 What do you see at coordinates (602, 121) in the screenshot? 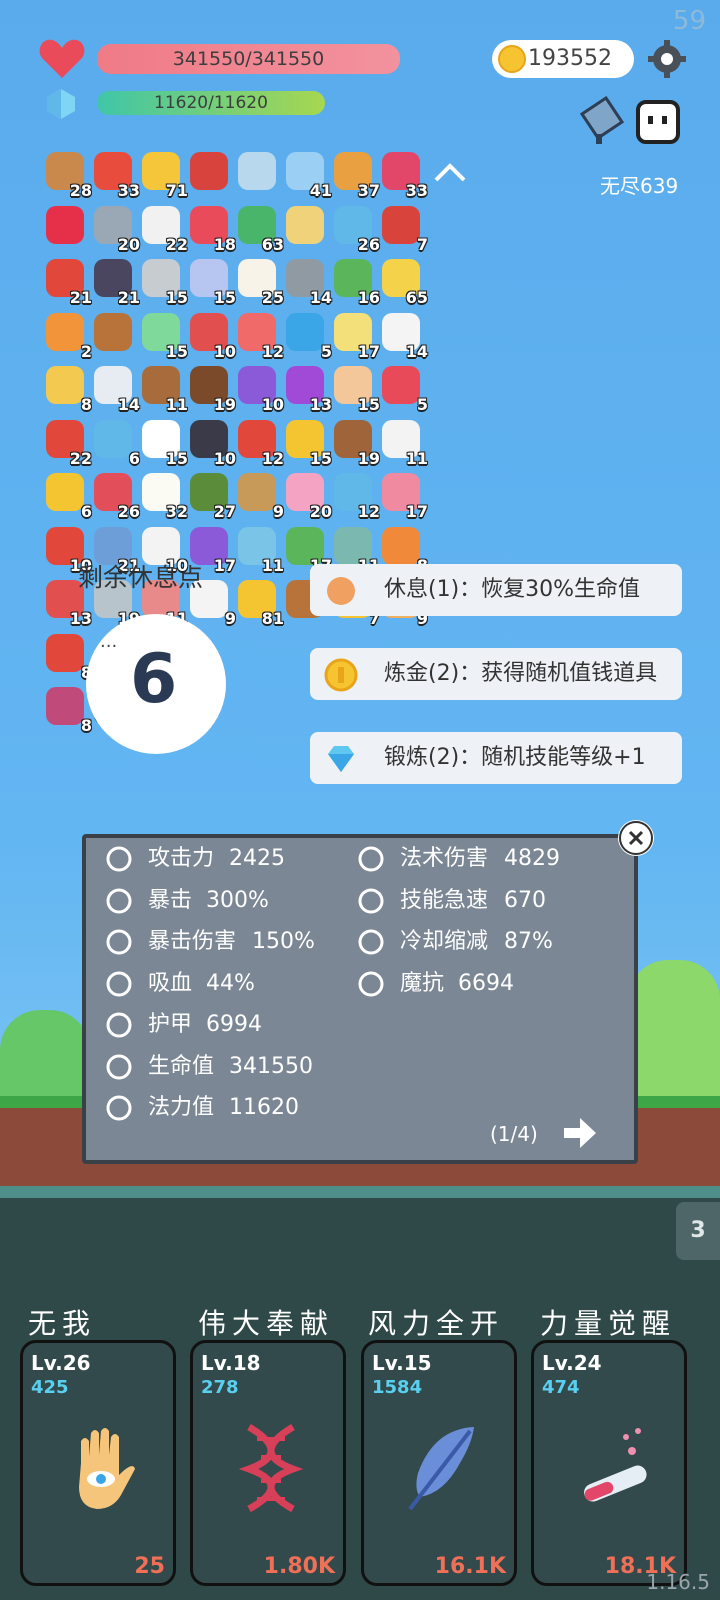
I see `pixel-flag-icon` at bounding box center [602, 121].